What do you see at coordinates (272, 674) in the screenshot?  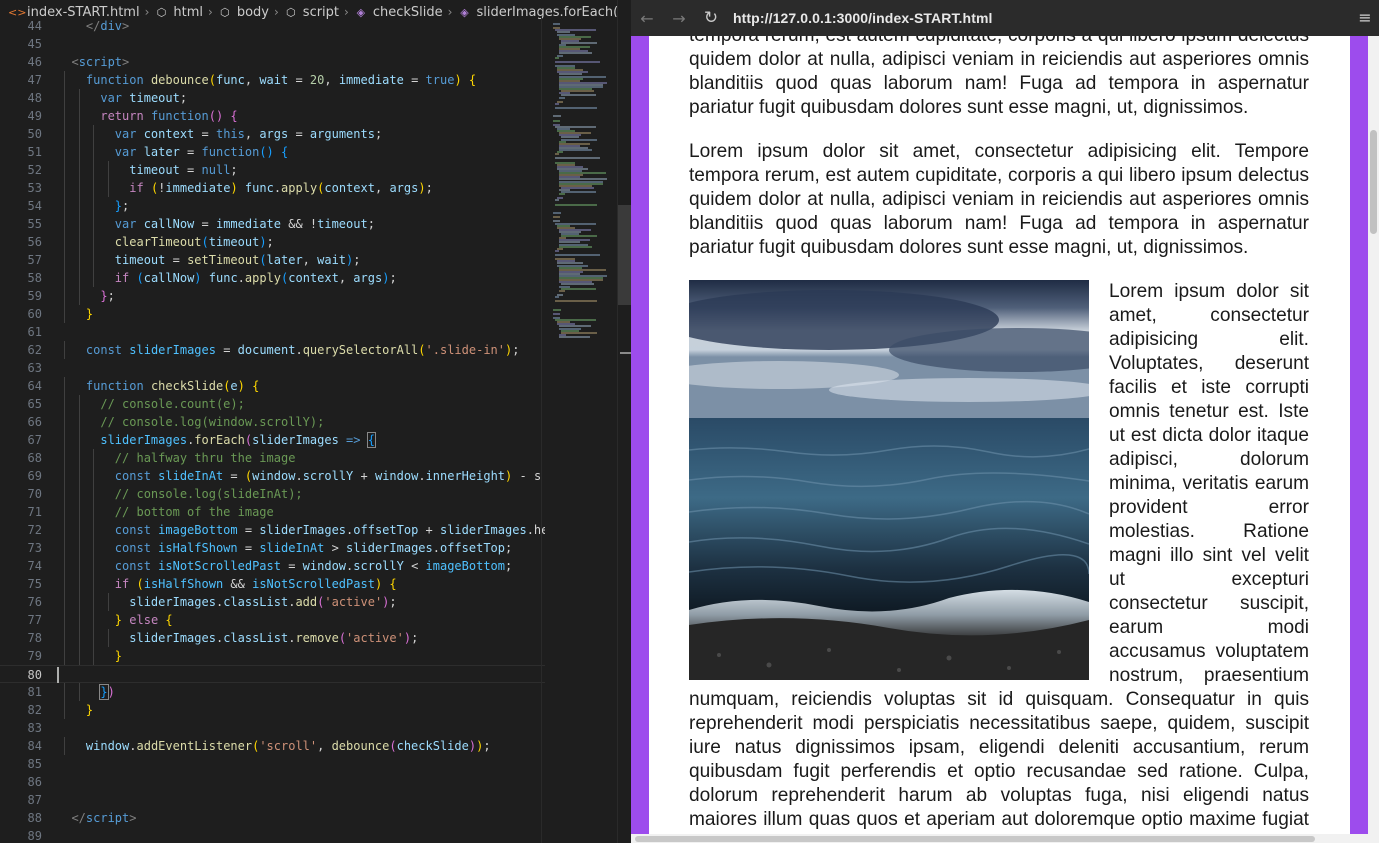 I see `code-line: 80` at bounding box center [272, 674].